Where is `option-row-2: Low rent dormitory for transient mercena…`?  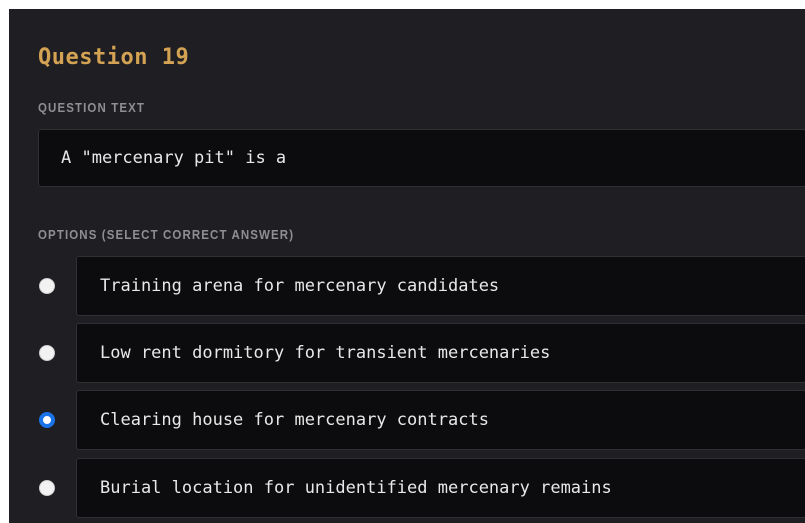 option-row-2: Low rent dormitory for transient mercena… is located at coordinates (407, 353).